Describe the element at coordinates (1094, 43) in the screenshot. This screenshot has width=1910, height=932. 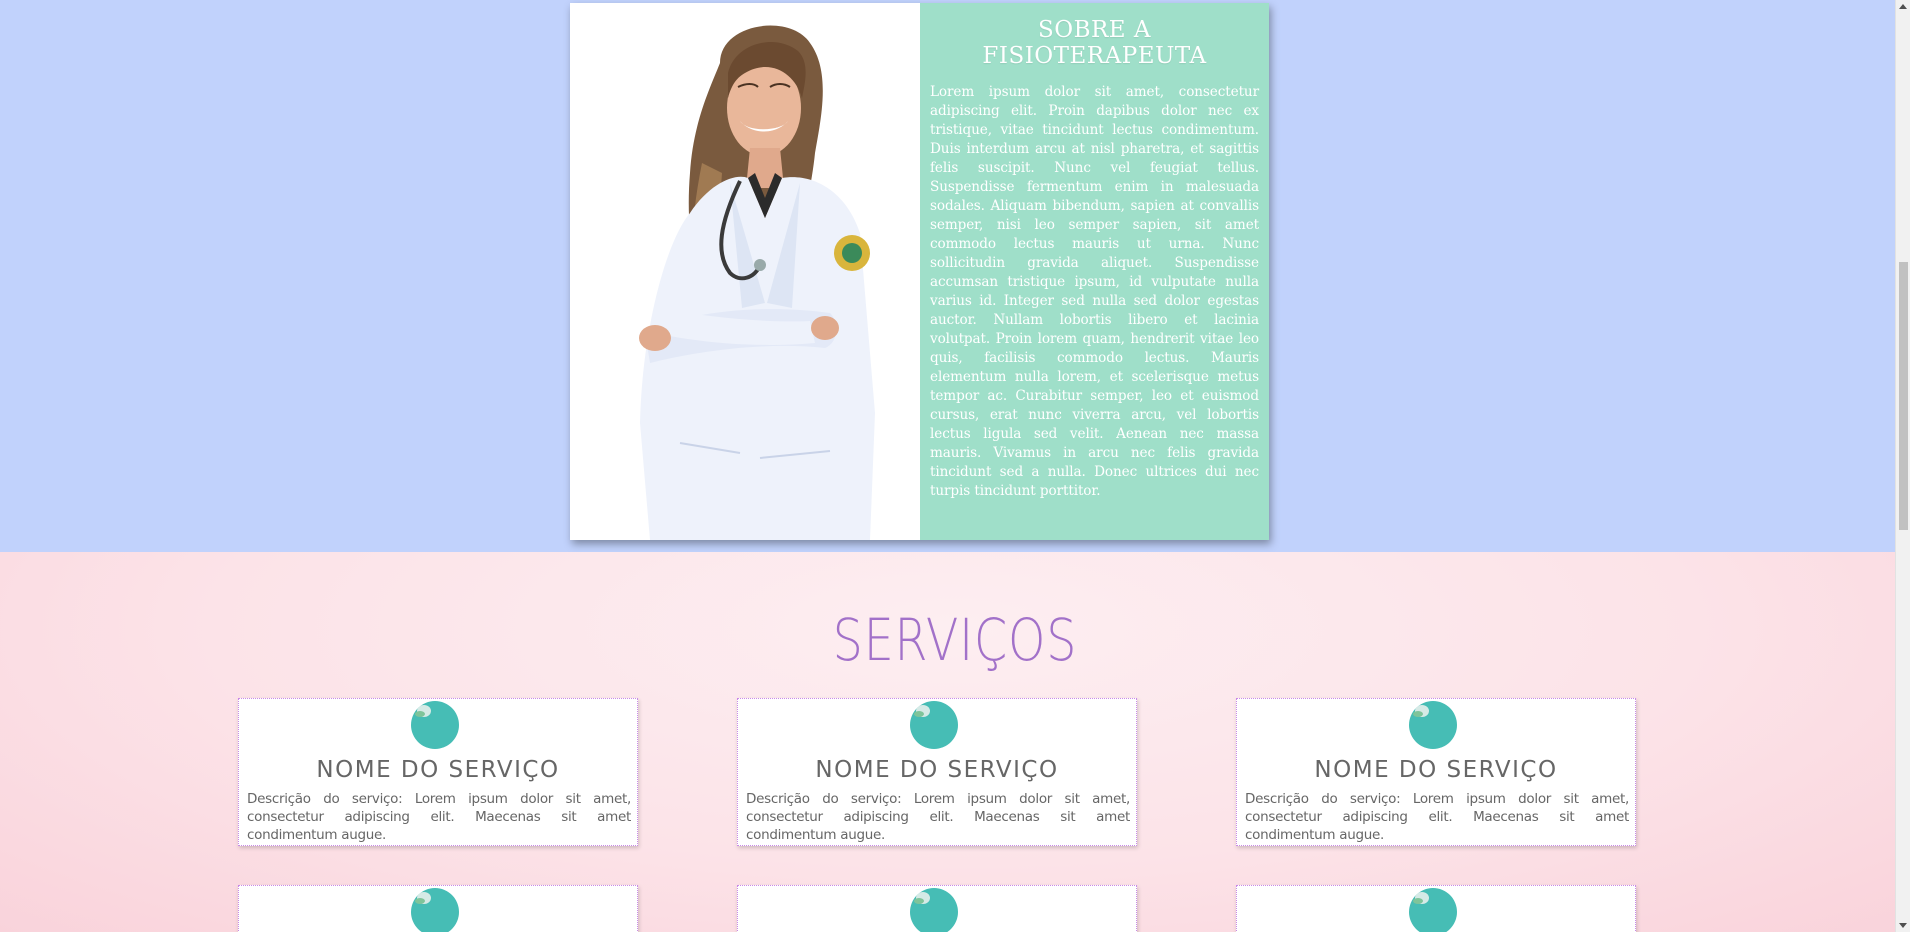
I see `about-title: SOBRE A FISIOTERAPEUTA` at that location.